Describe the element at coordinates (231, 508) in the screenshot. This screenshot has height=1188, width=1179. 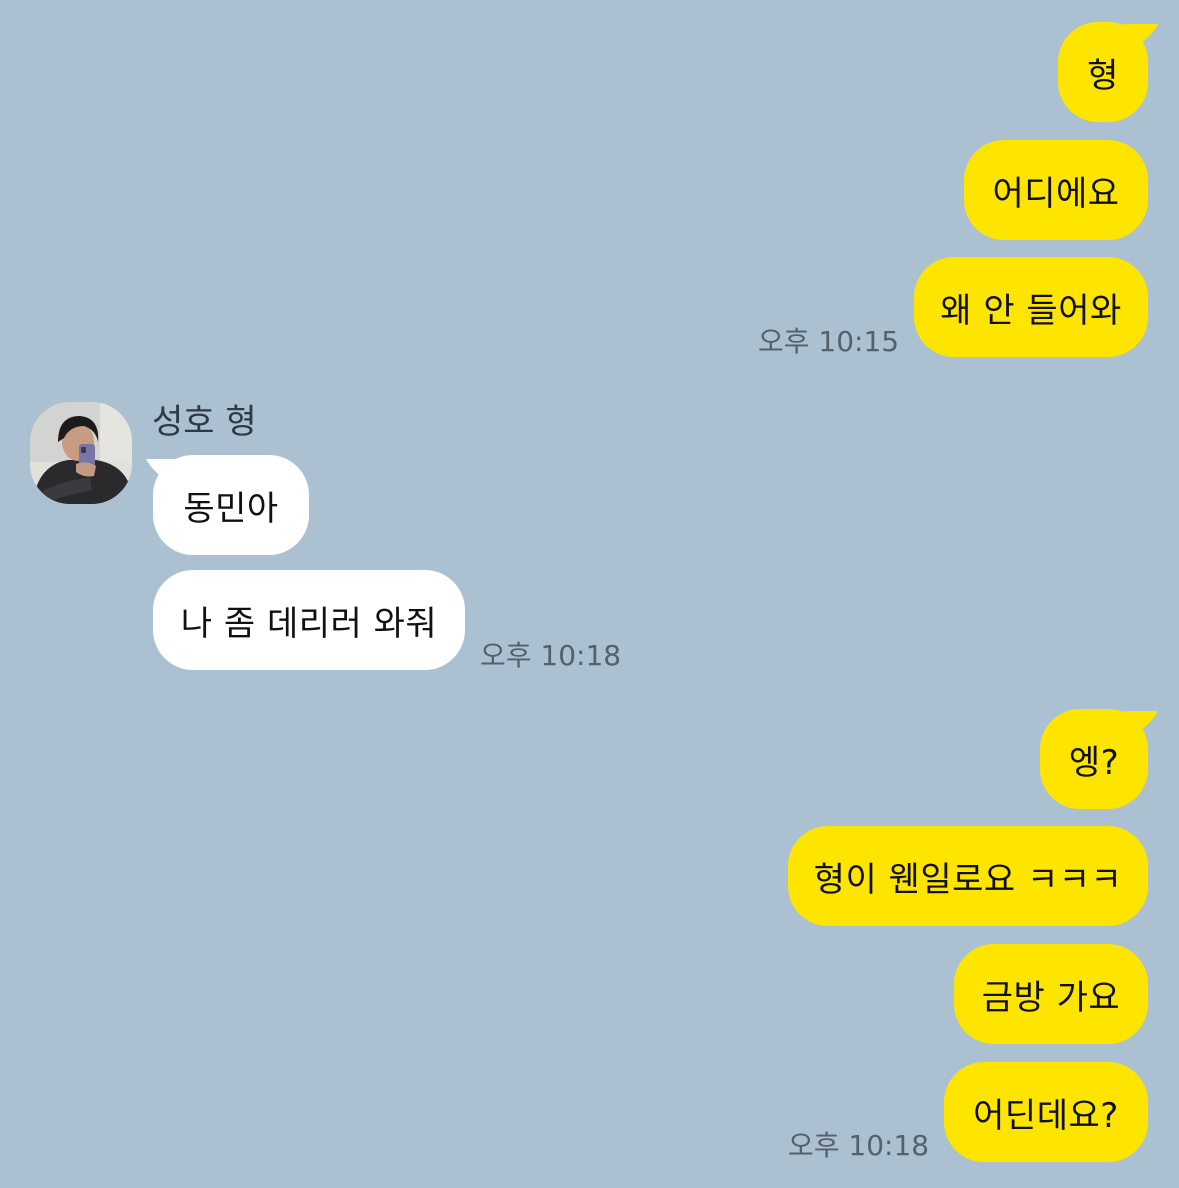
I see `message-text: 동민아` at that location.